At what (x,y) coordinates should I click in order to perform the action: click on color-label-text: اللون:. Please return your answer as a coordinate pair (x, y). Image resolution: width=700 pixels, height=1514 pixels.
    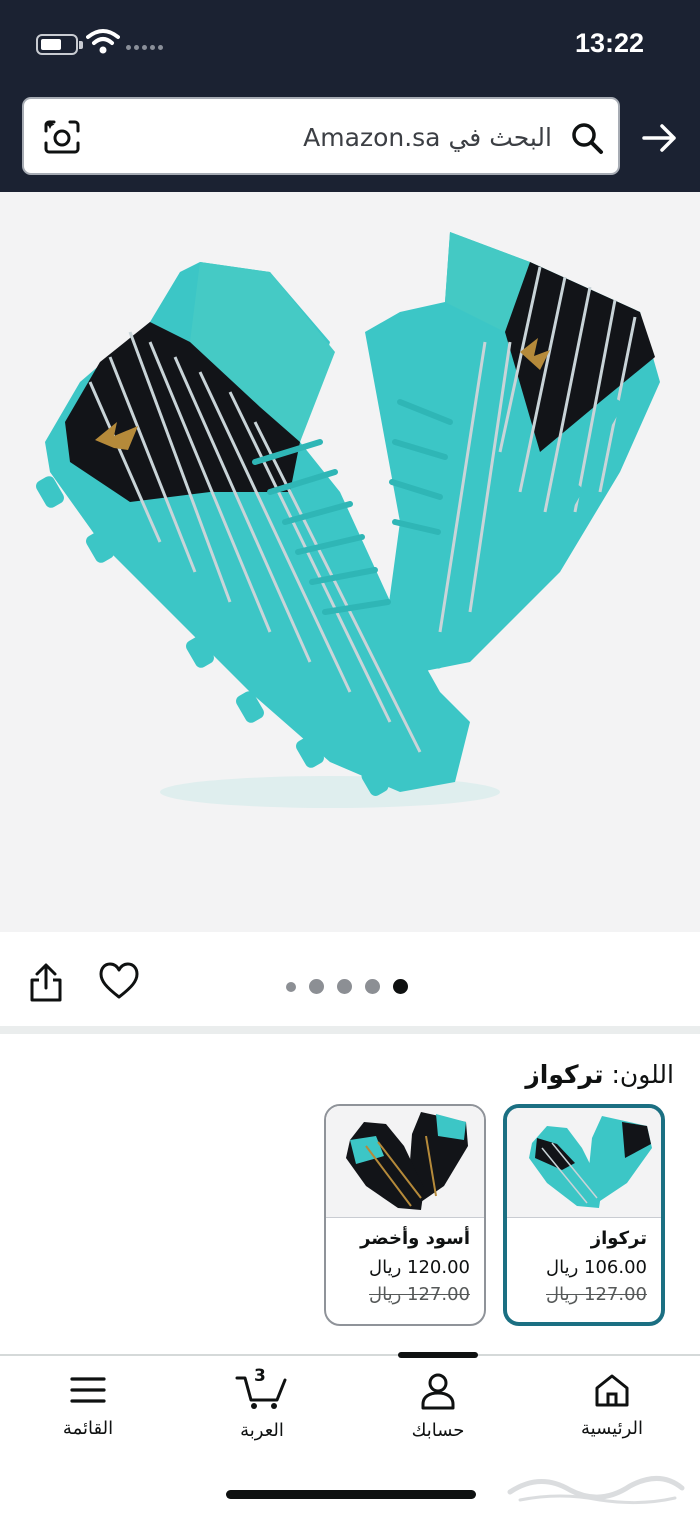
    Looking at the image, I should click on (642, 1074).